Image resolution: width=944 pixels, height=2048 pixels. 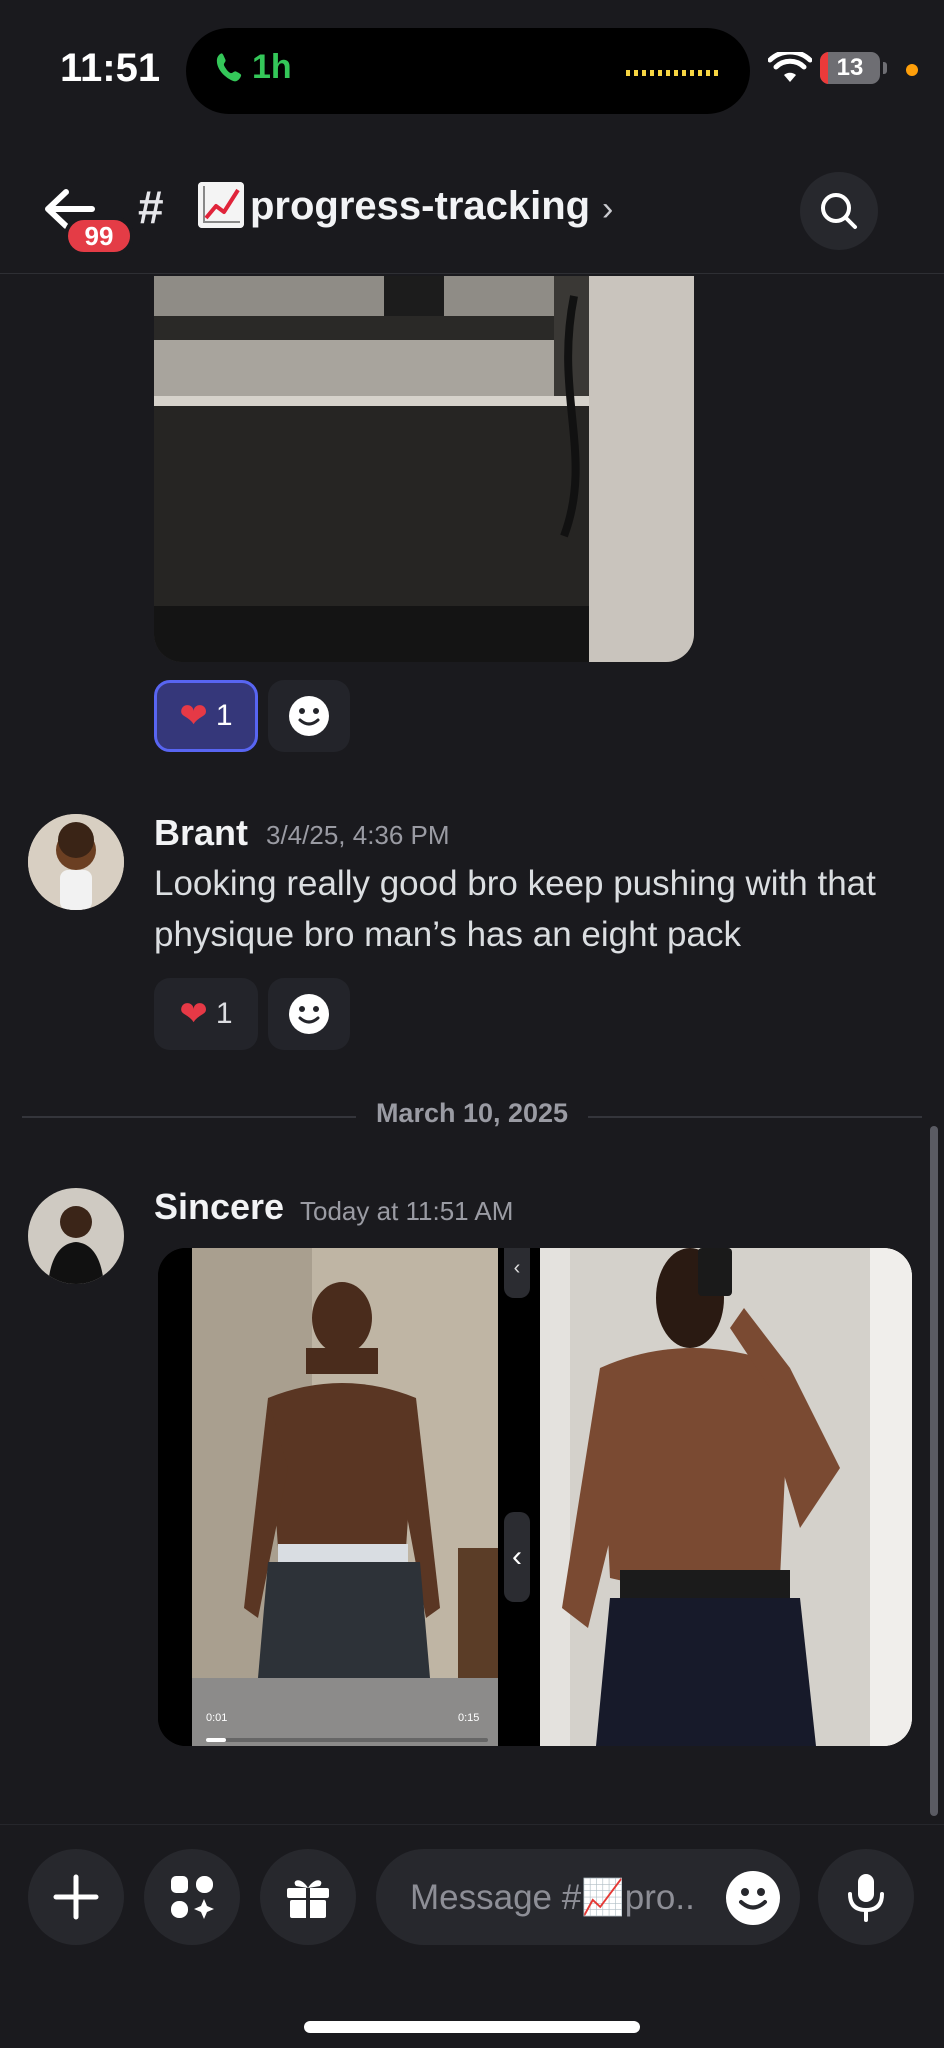 I want to click on avatar-brant, so click(x=76, y=862).